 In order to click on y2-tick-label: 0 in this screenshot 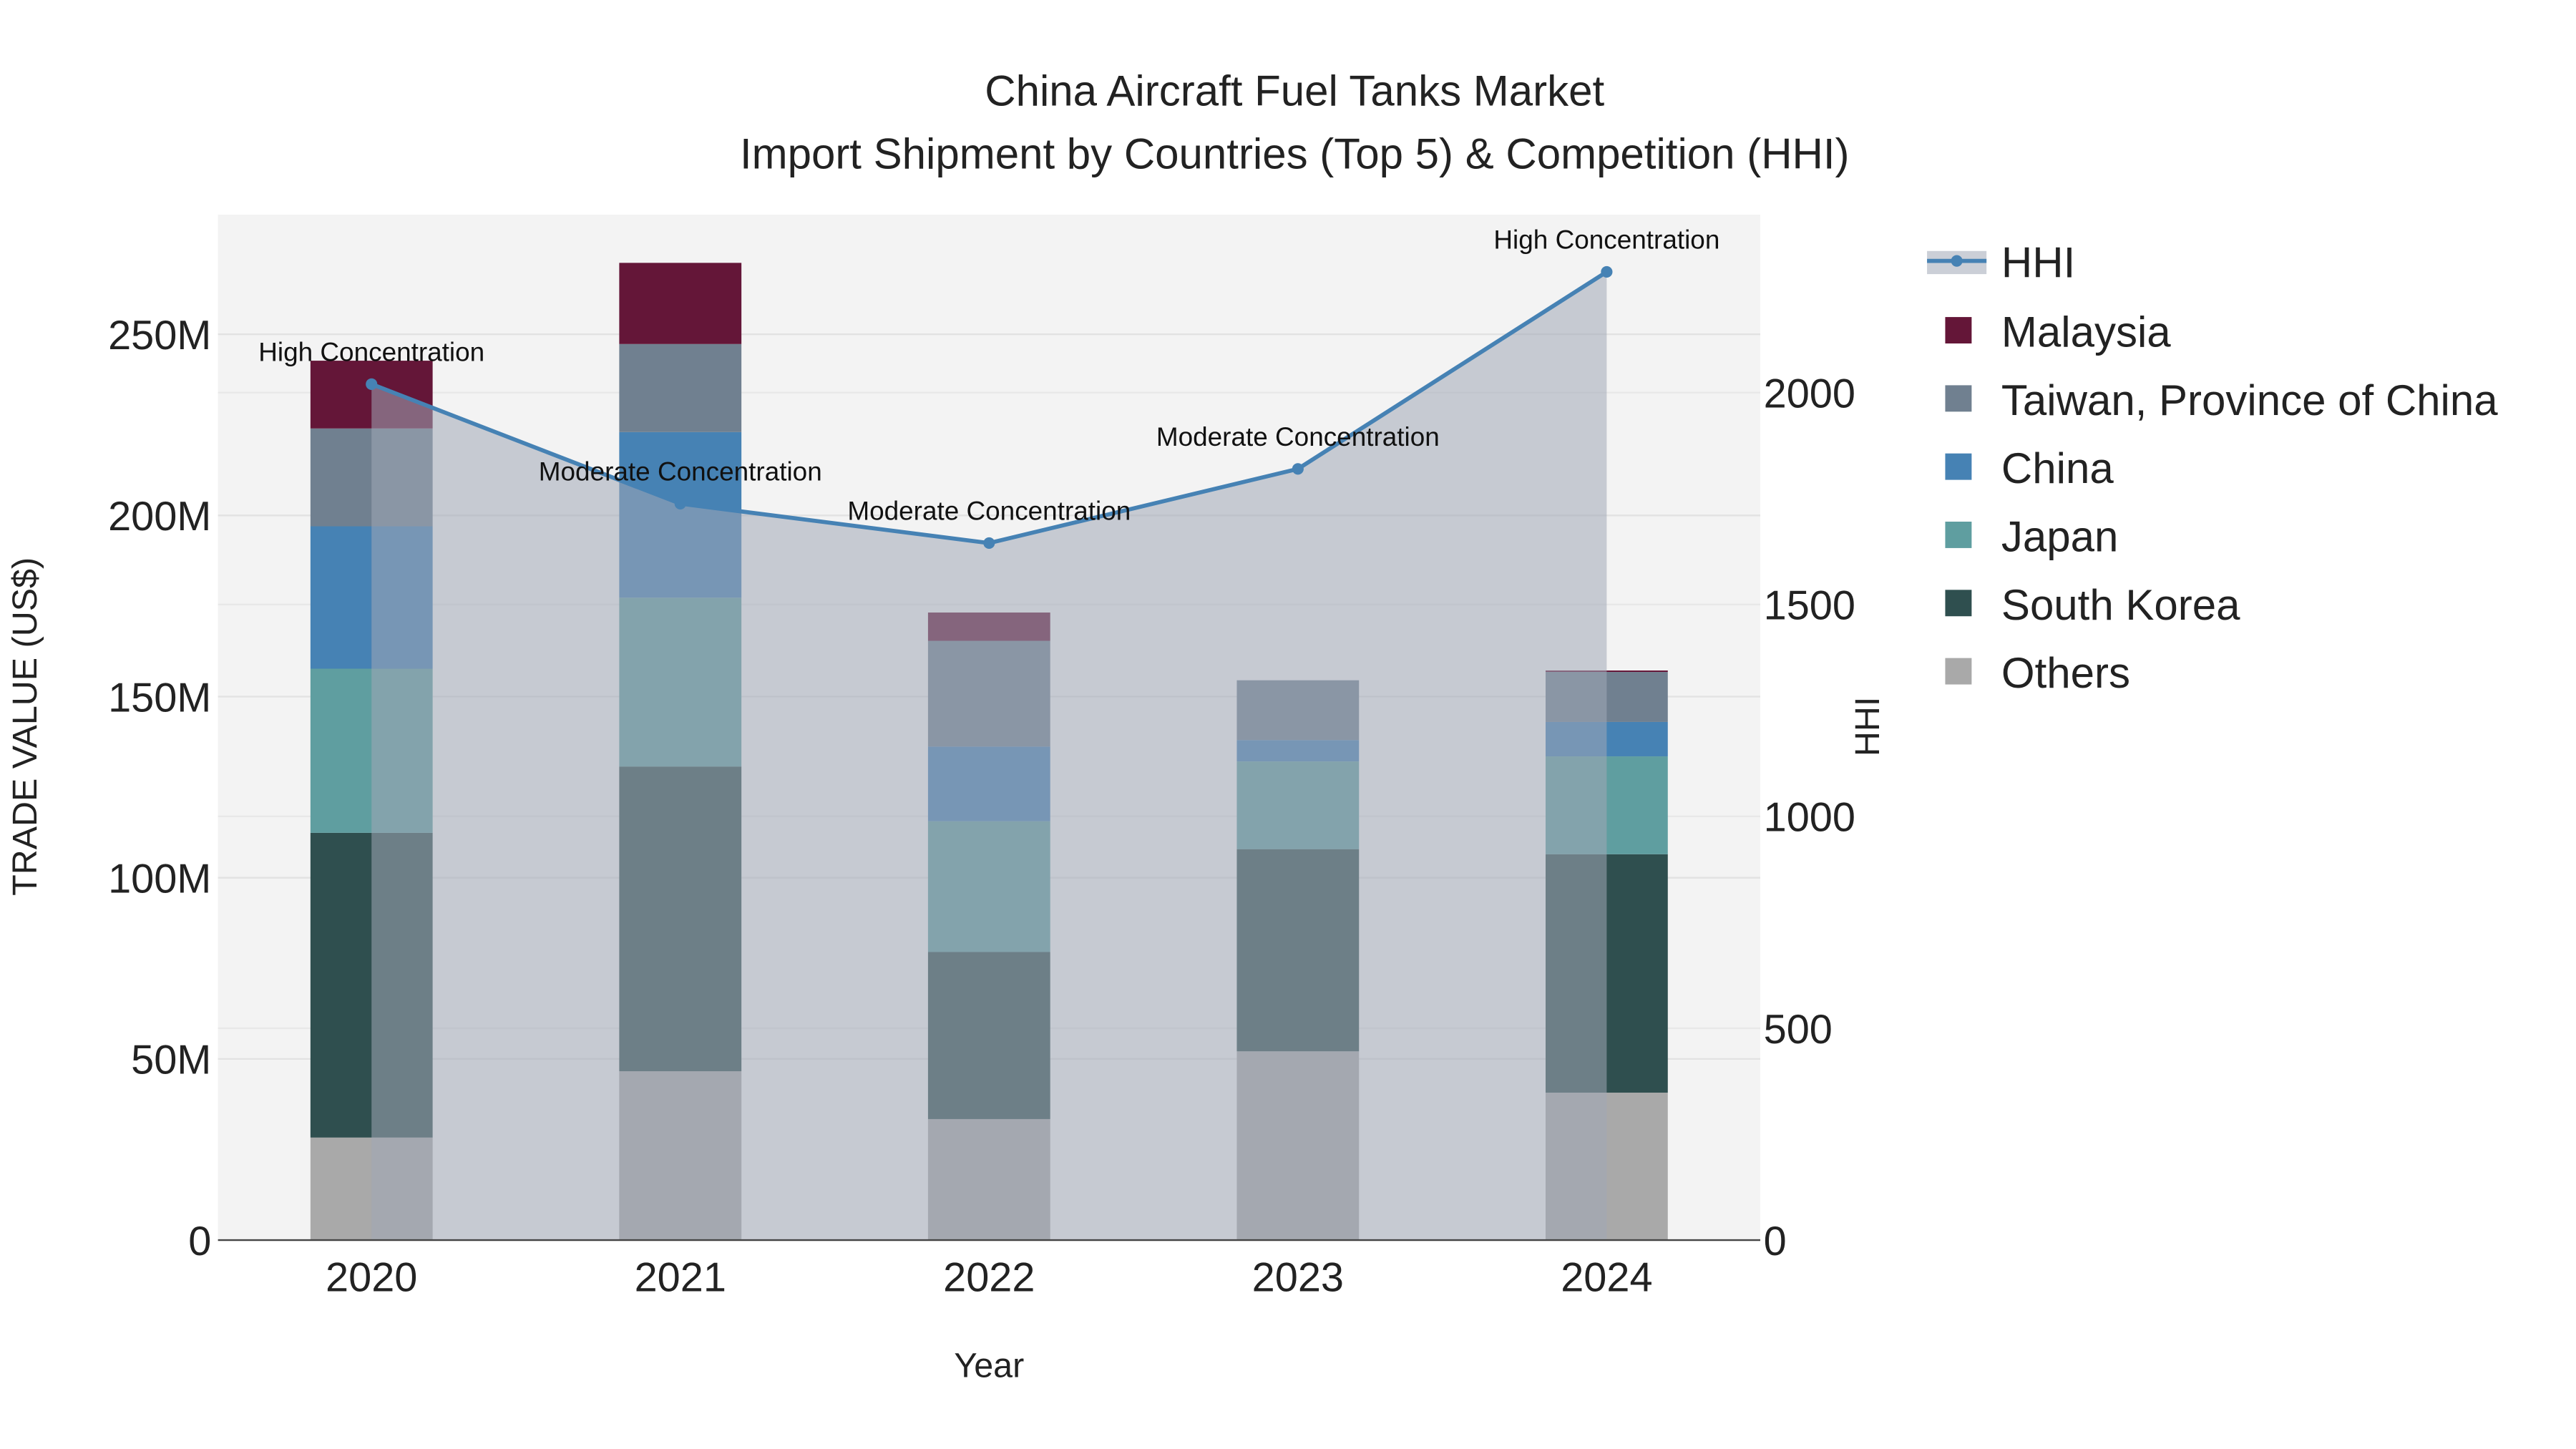, I will do `click(1775, 1241)`.